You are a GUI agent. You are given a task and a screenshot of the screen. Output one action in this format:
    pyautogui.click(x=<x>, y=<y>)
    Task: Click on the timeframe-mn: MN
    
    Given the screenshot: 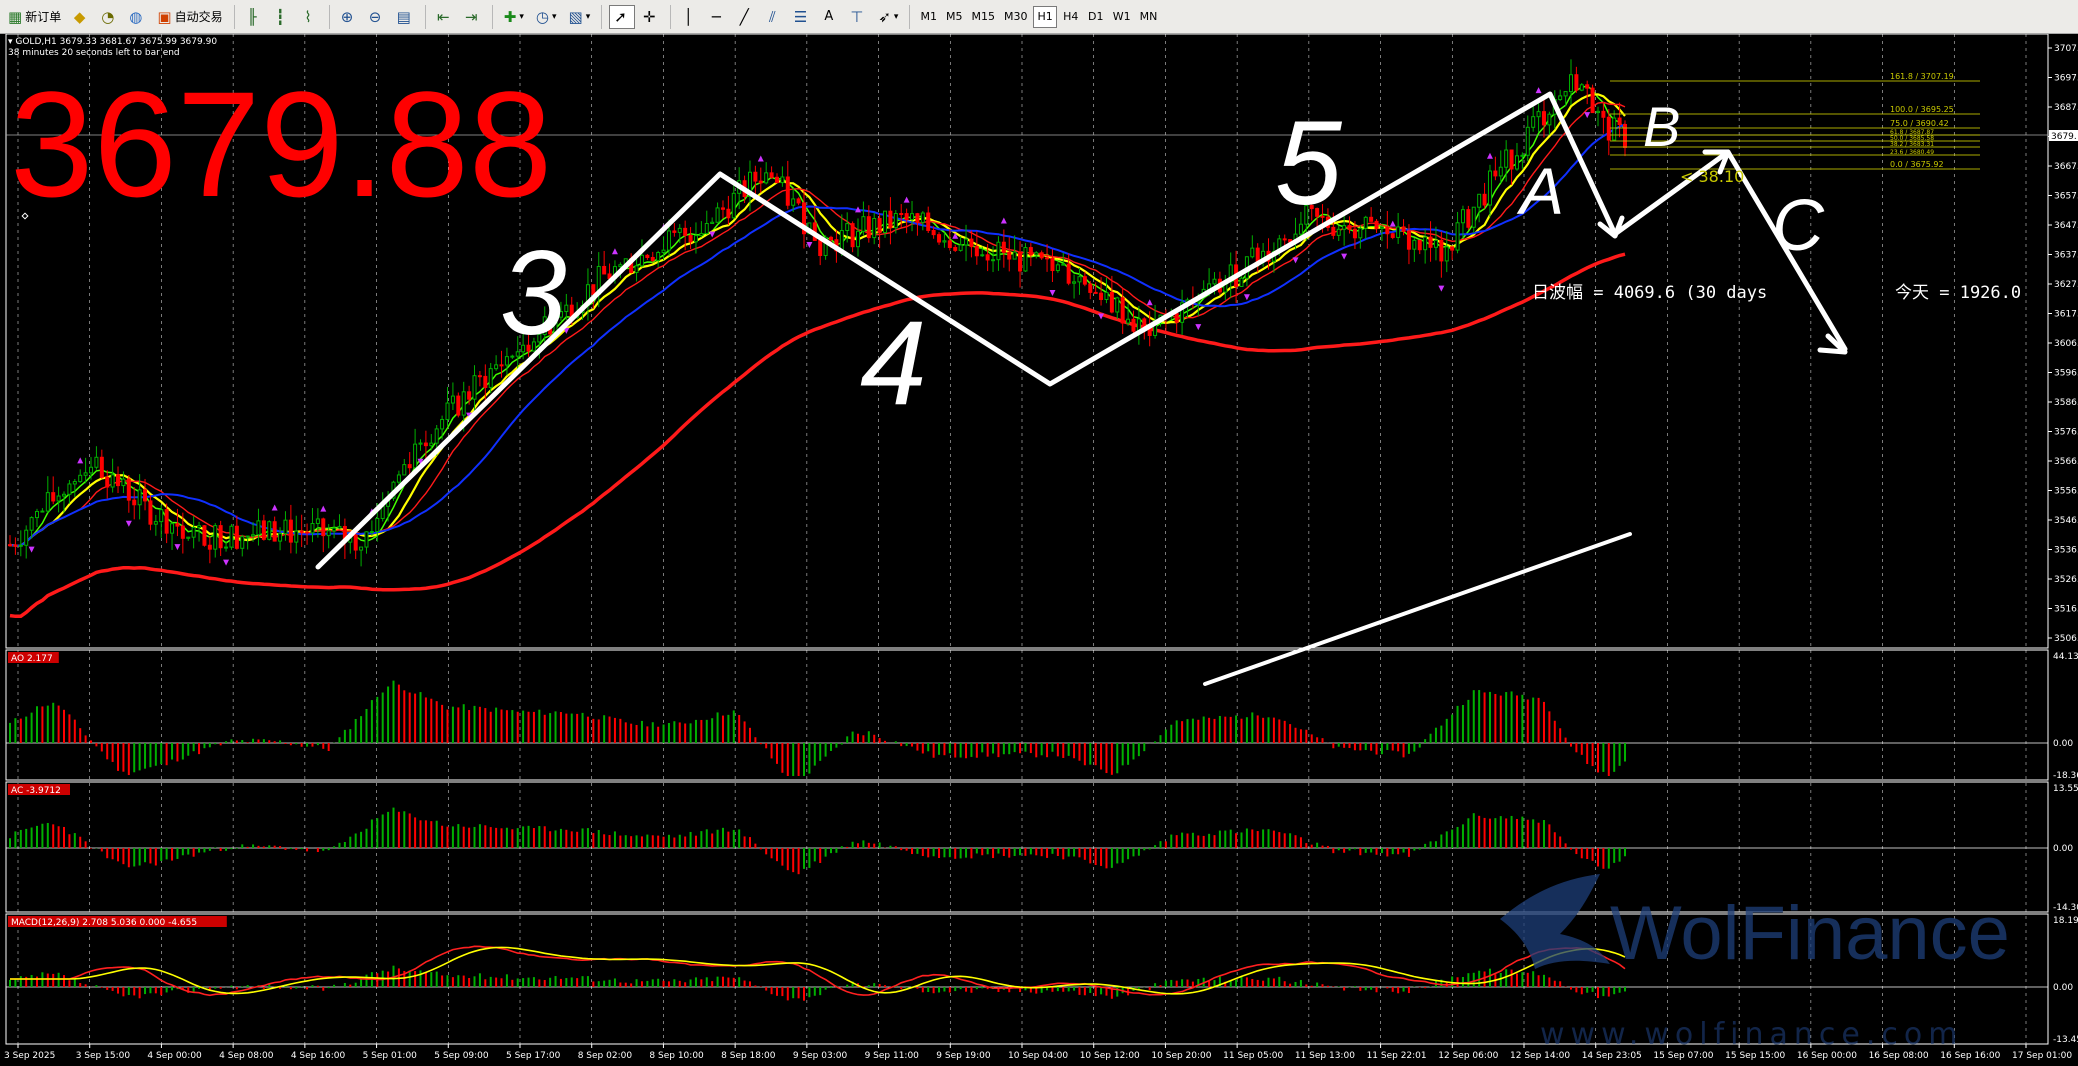 What is the action you would take?
    pyautogui.click(x=1149, y=17)
    